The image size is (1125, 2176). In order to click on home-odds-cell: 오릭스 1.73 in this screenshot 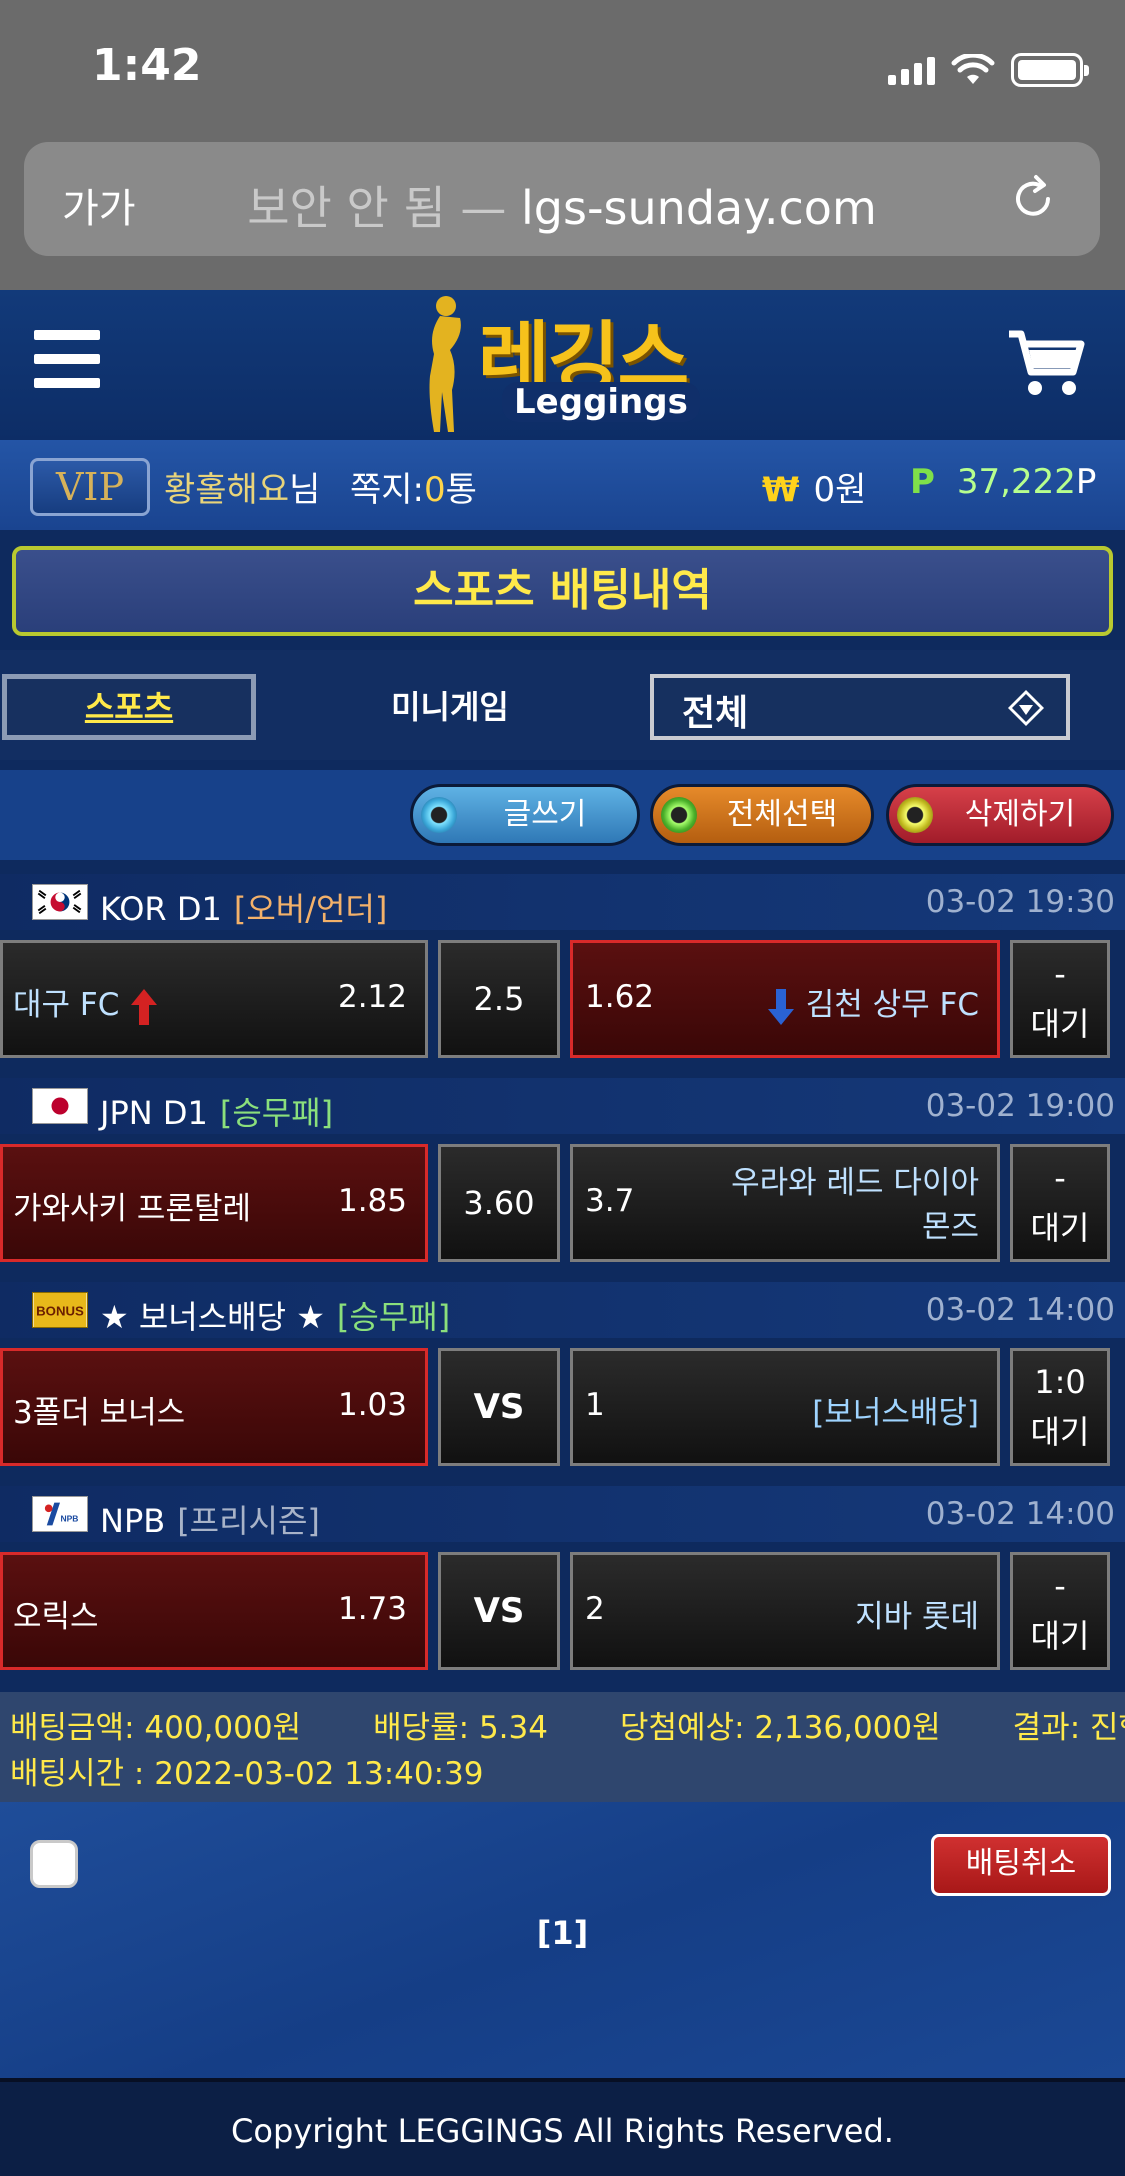, I will do `click(214, 1611)`.